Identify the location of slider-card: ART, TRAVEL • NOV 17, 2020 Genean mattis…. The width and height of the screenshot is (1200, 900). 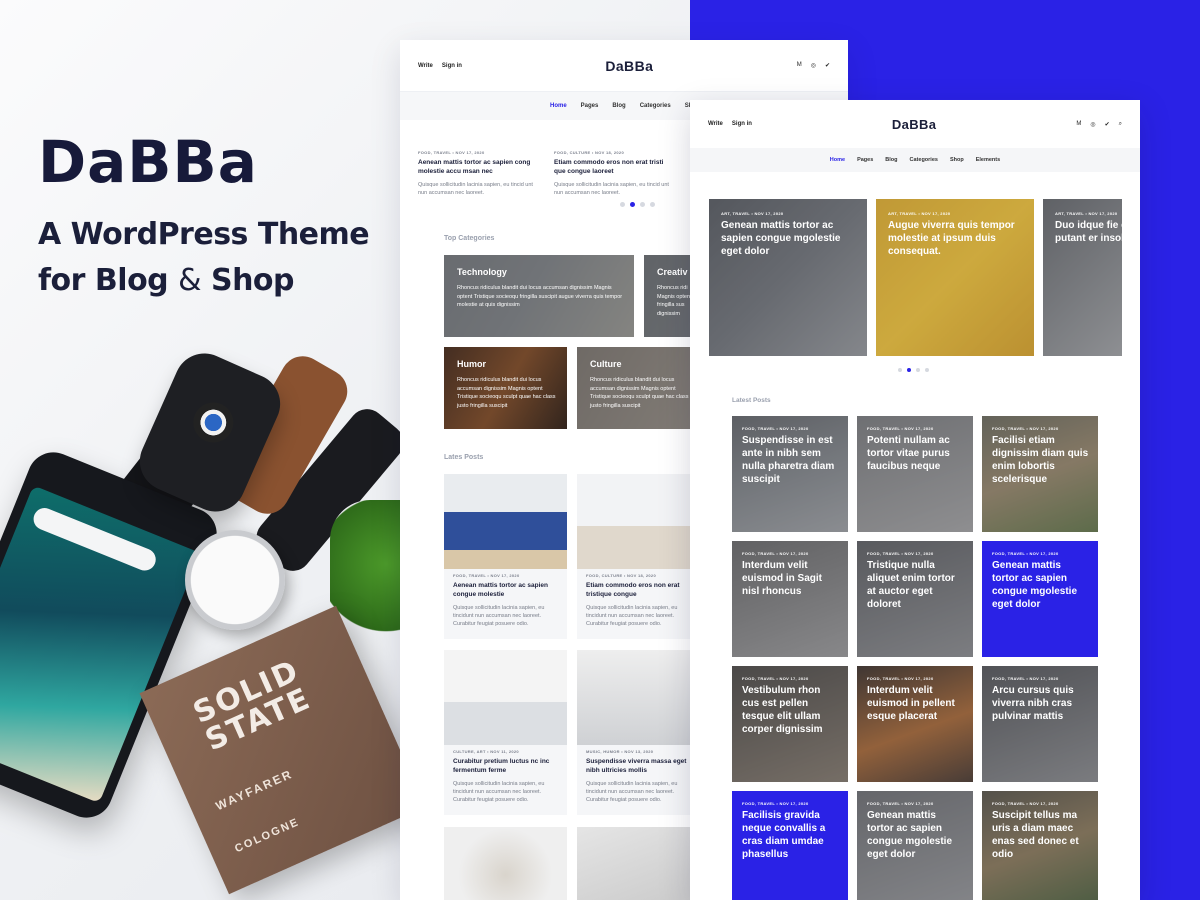
(788, 277).